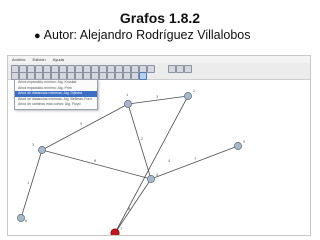 The width and height of the screenshot is (320, 240). I want to click on author-text: Autor: Alejandro Rodríguez Villalobos, so click(147, 35).